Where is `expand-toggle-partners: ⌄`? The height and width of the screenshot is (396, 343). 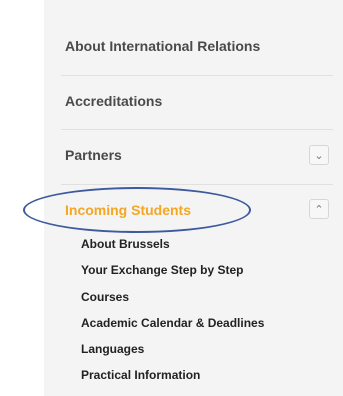
expand-toggle-partners: ⌄ is located at coordinates (319, 155).